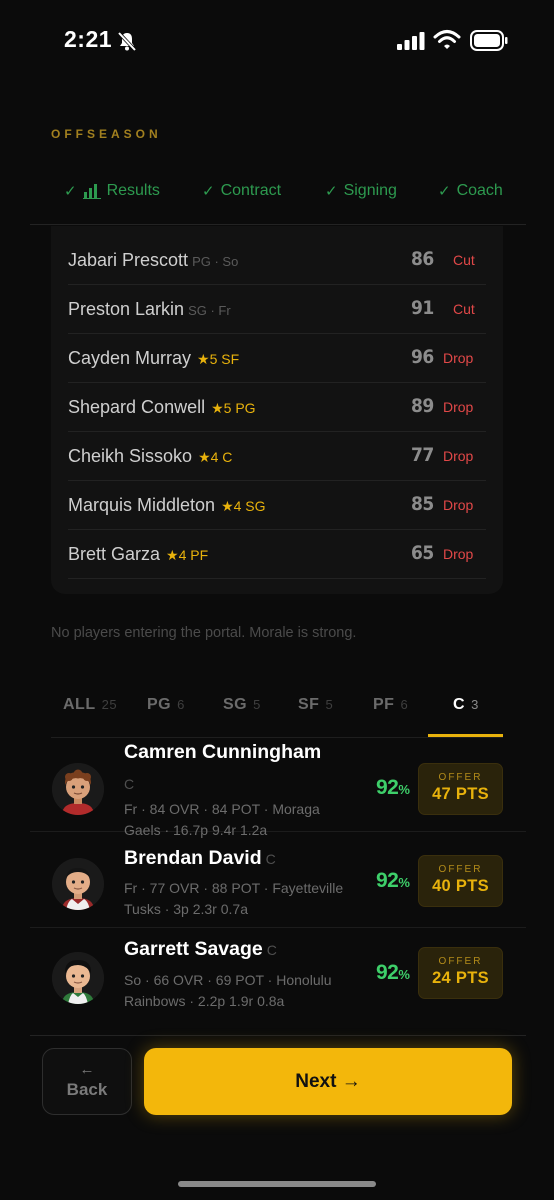 The image size is (554, 1200). Describe the element at coordinates (422, 504) in the screenshot. I see `player-ovr: 85` at that location.